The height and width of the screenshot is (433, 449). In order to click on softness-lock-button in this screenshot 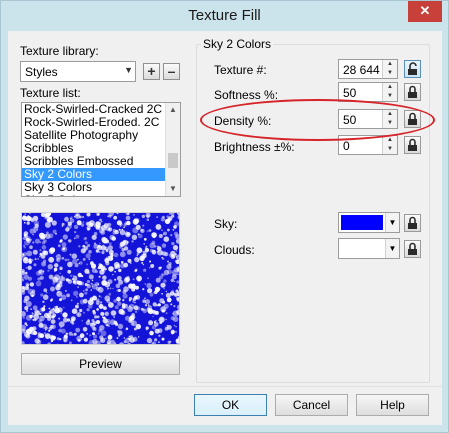, I will do `click(412, 92)`.